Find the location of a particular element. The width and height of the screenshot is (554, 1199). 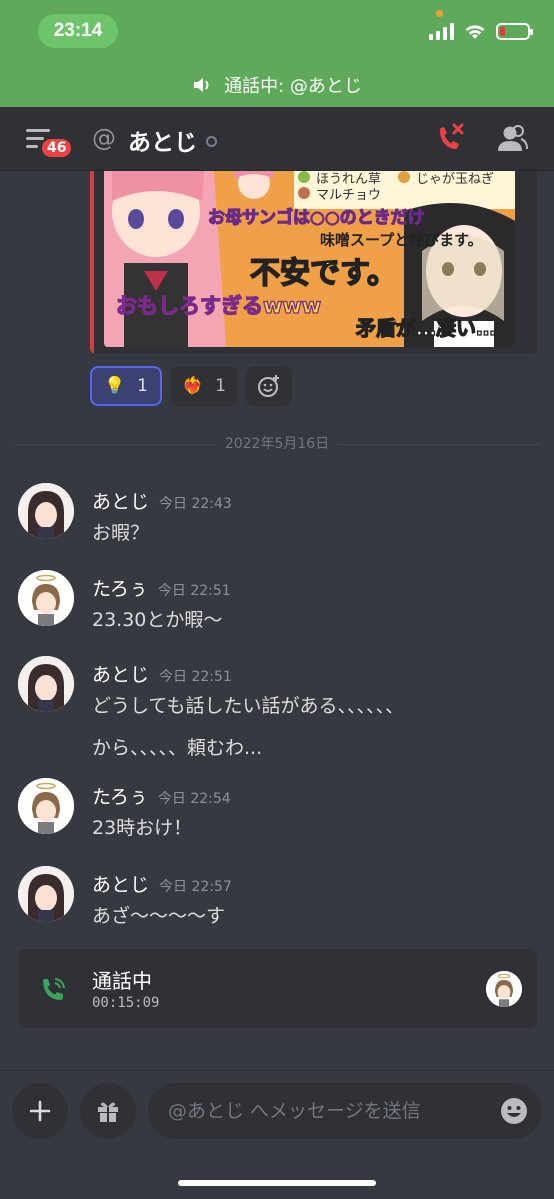

call-banner-text: 通話中: @あとじ is located at coordinates (293, 86).